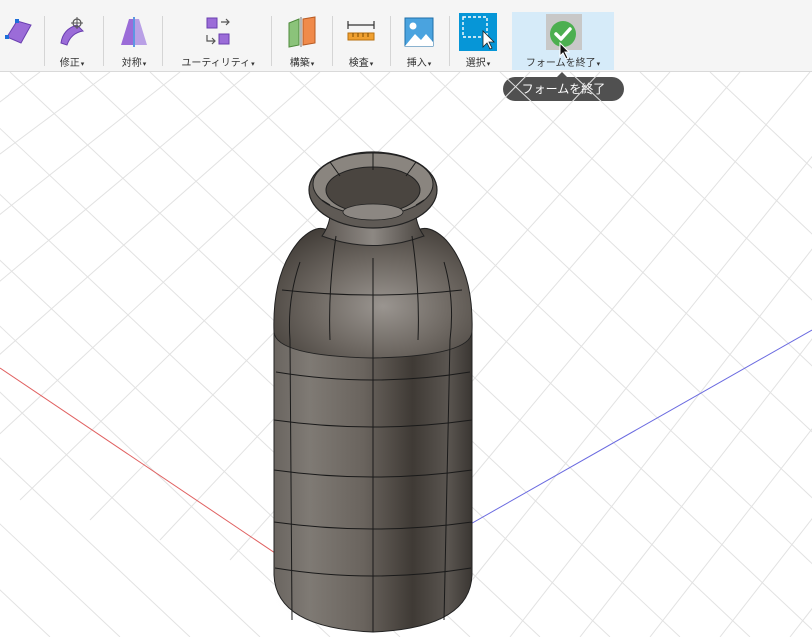 The height and width of the screenshot is (637, 812). What do you see at coordinates (134, 32) in the screenshot?
I see `symmetry-icon` at bounding box center [134, 32].